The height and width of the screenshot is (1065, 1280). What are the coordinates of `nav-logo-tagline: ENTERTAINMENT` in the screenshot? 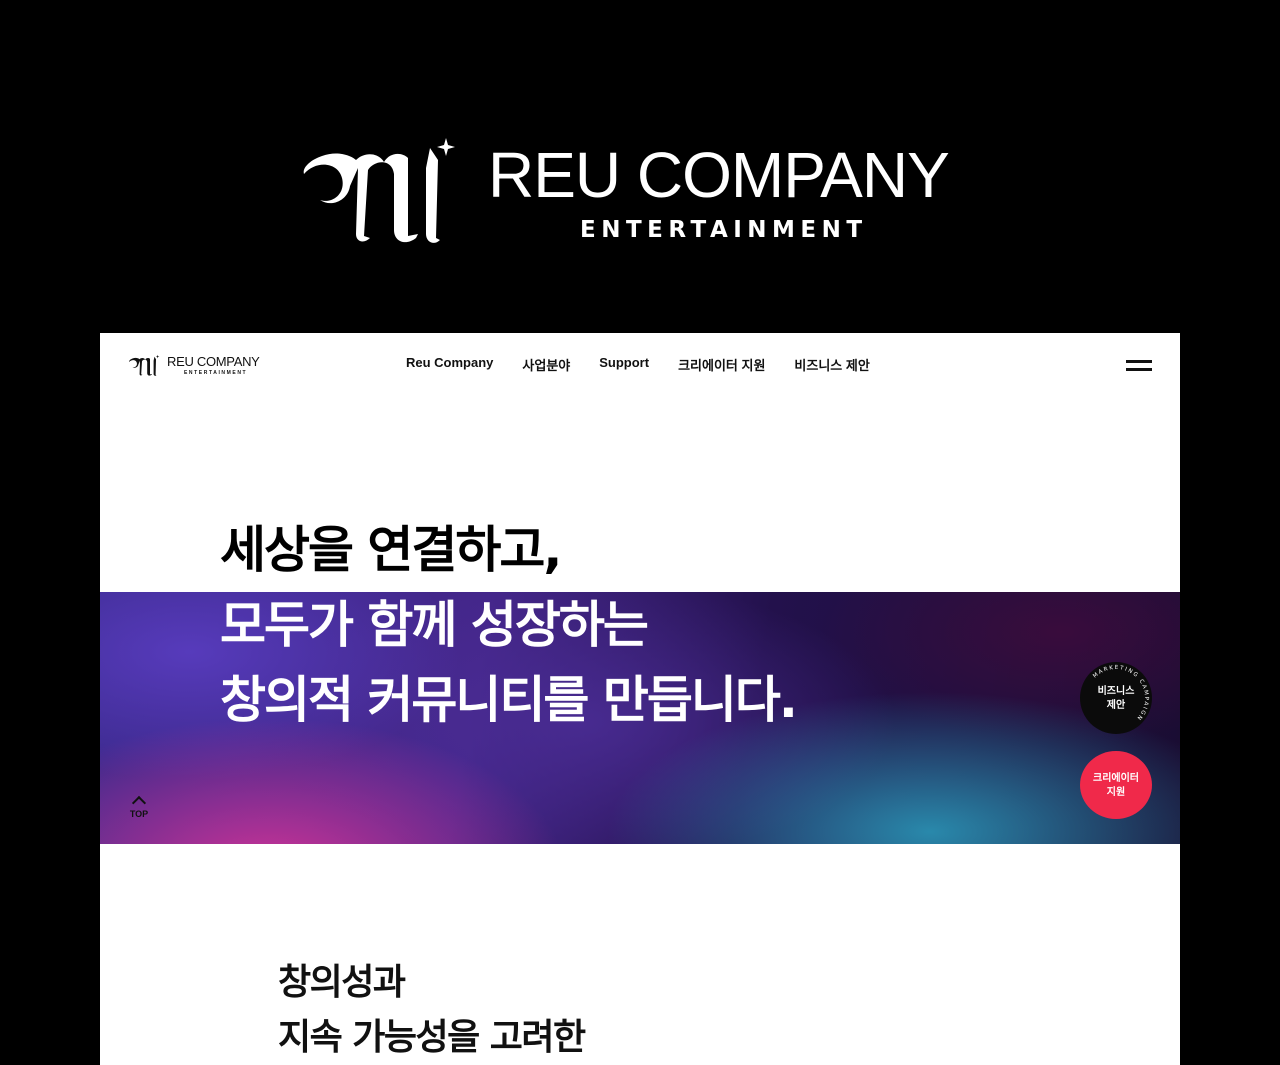 It's located at (216, 373).